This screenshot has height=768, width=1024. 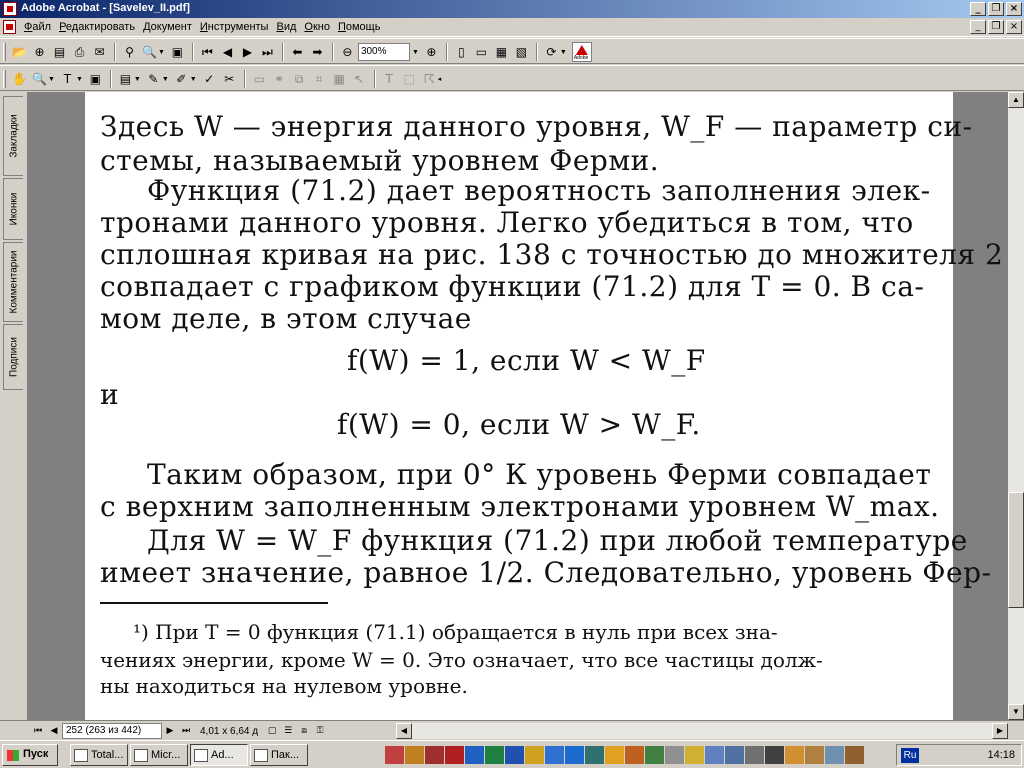 I want to click on search-dropdown-icon: ▼, so click(x=161, y=52).